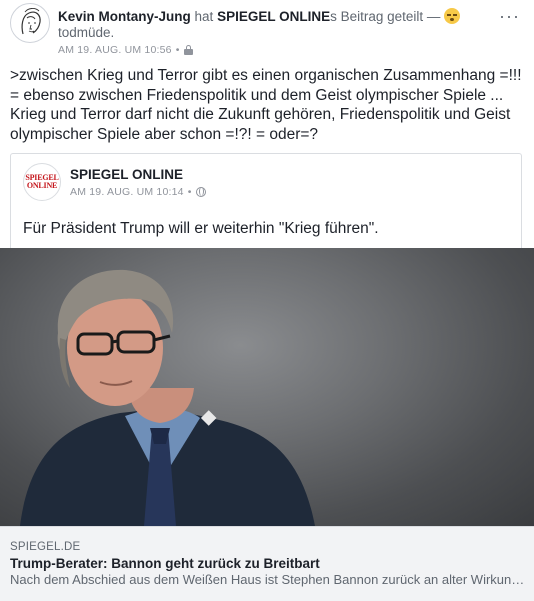  Describe the element at coordinates (200, 192) in the screenshot. I see `globe-icon` at that location.